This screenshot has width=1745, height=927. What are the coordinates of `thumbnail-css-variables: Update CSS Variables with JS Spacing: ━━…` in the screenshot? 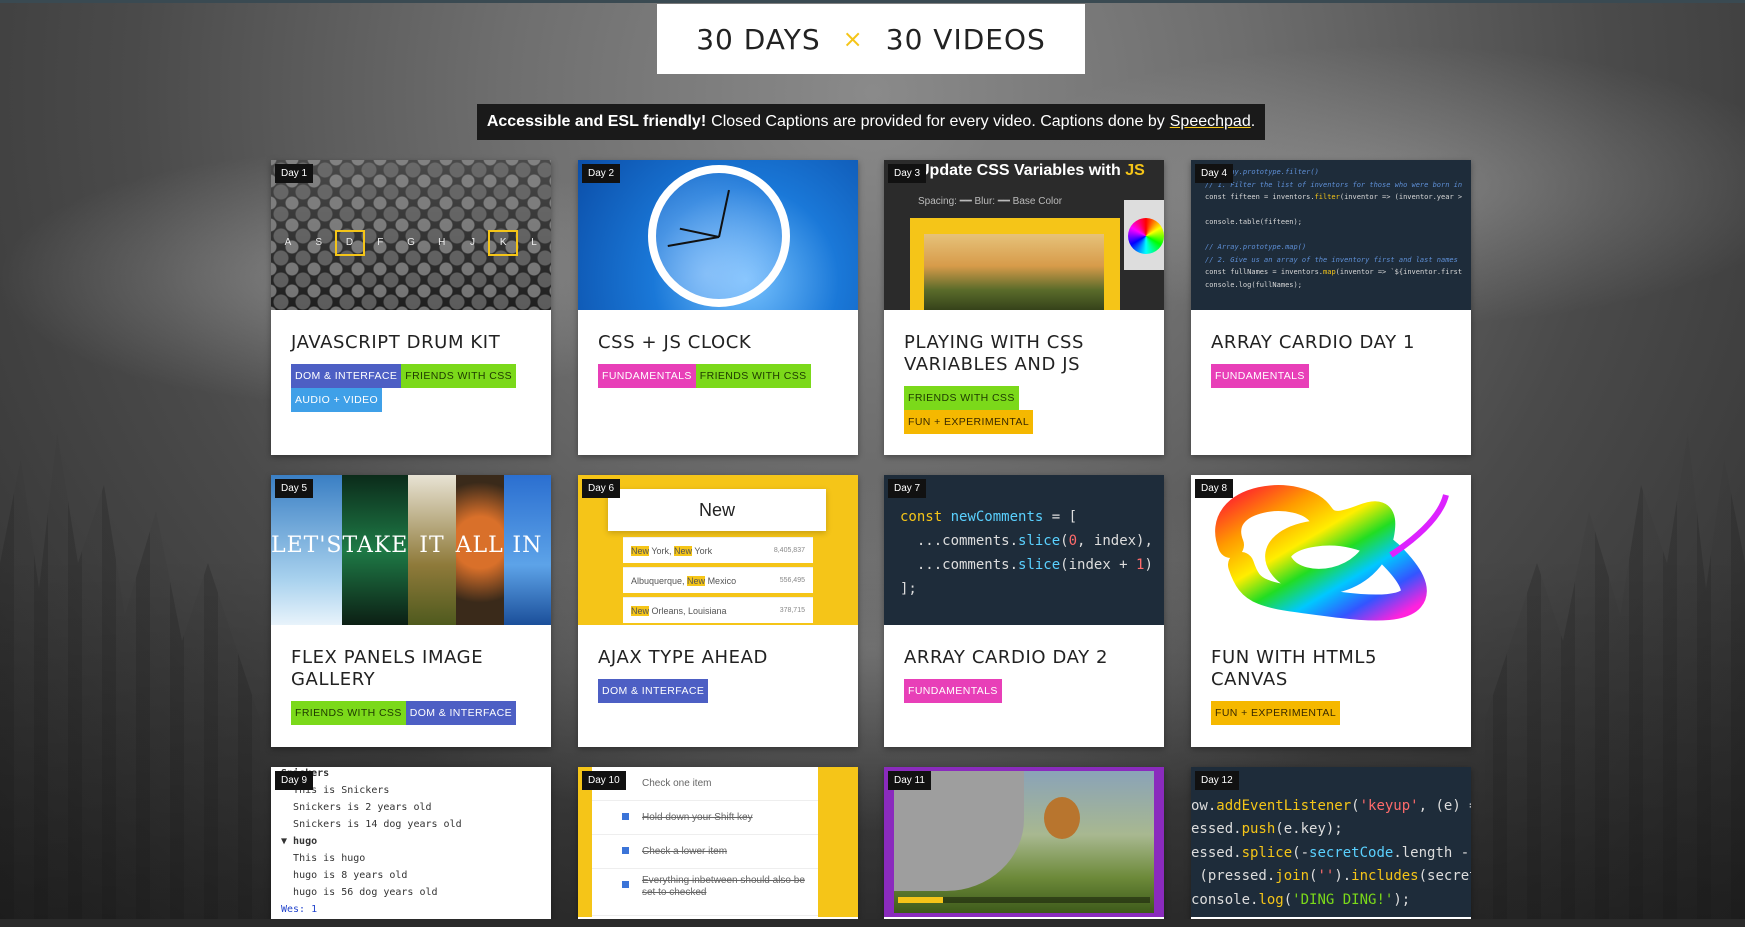 It's located at (1024, 235).